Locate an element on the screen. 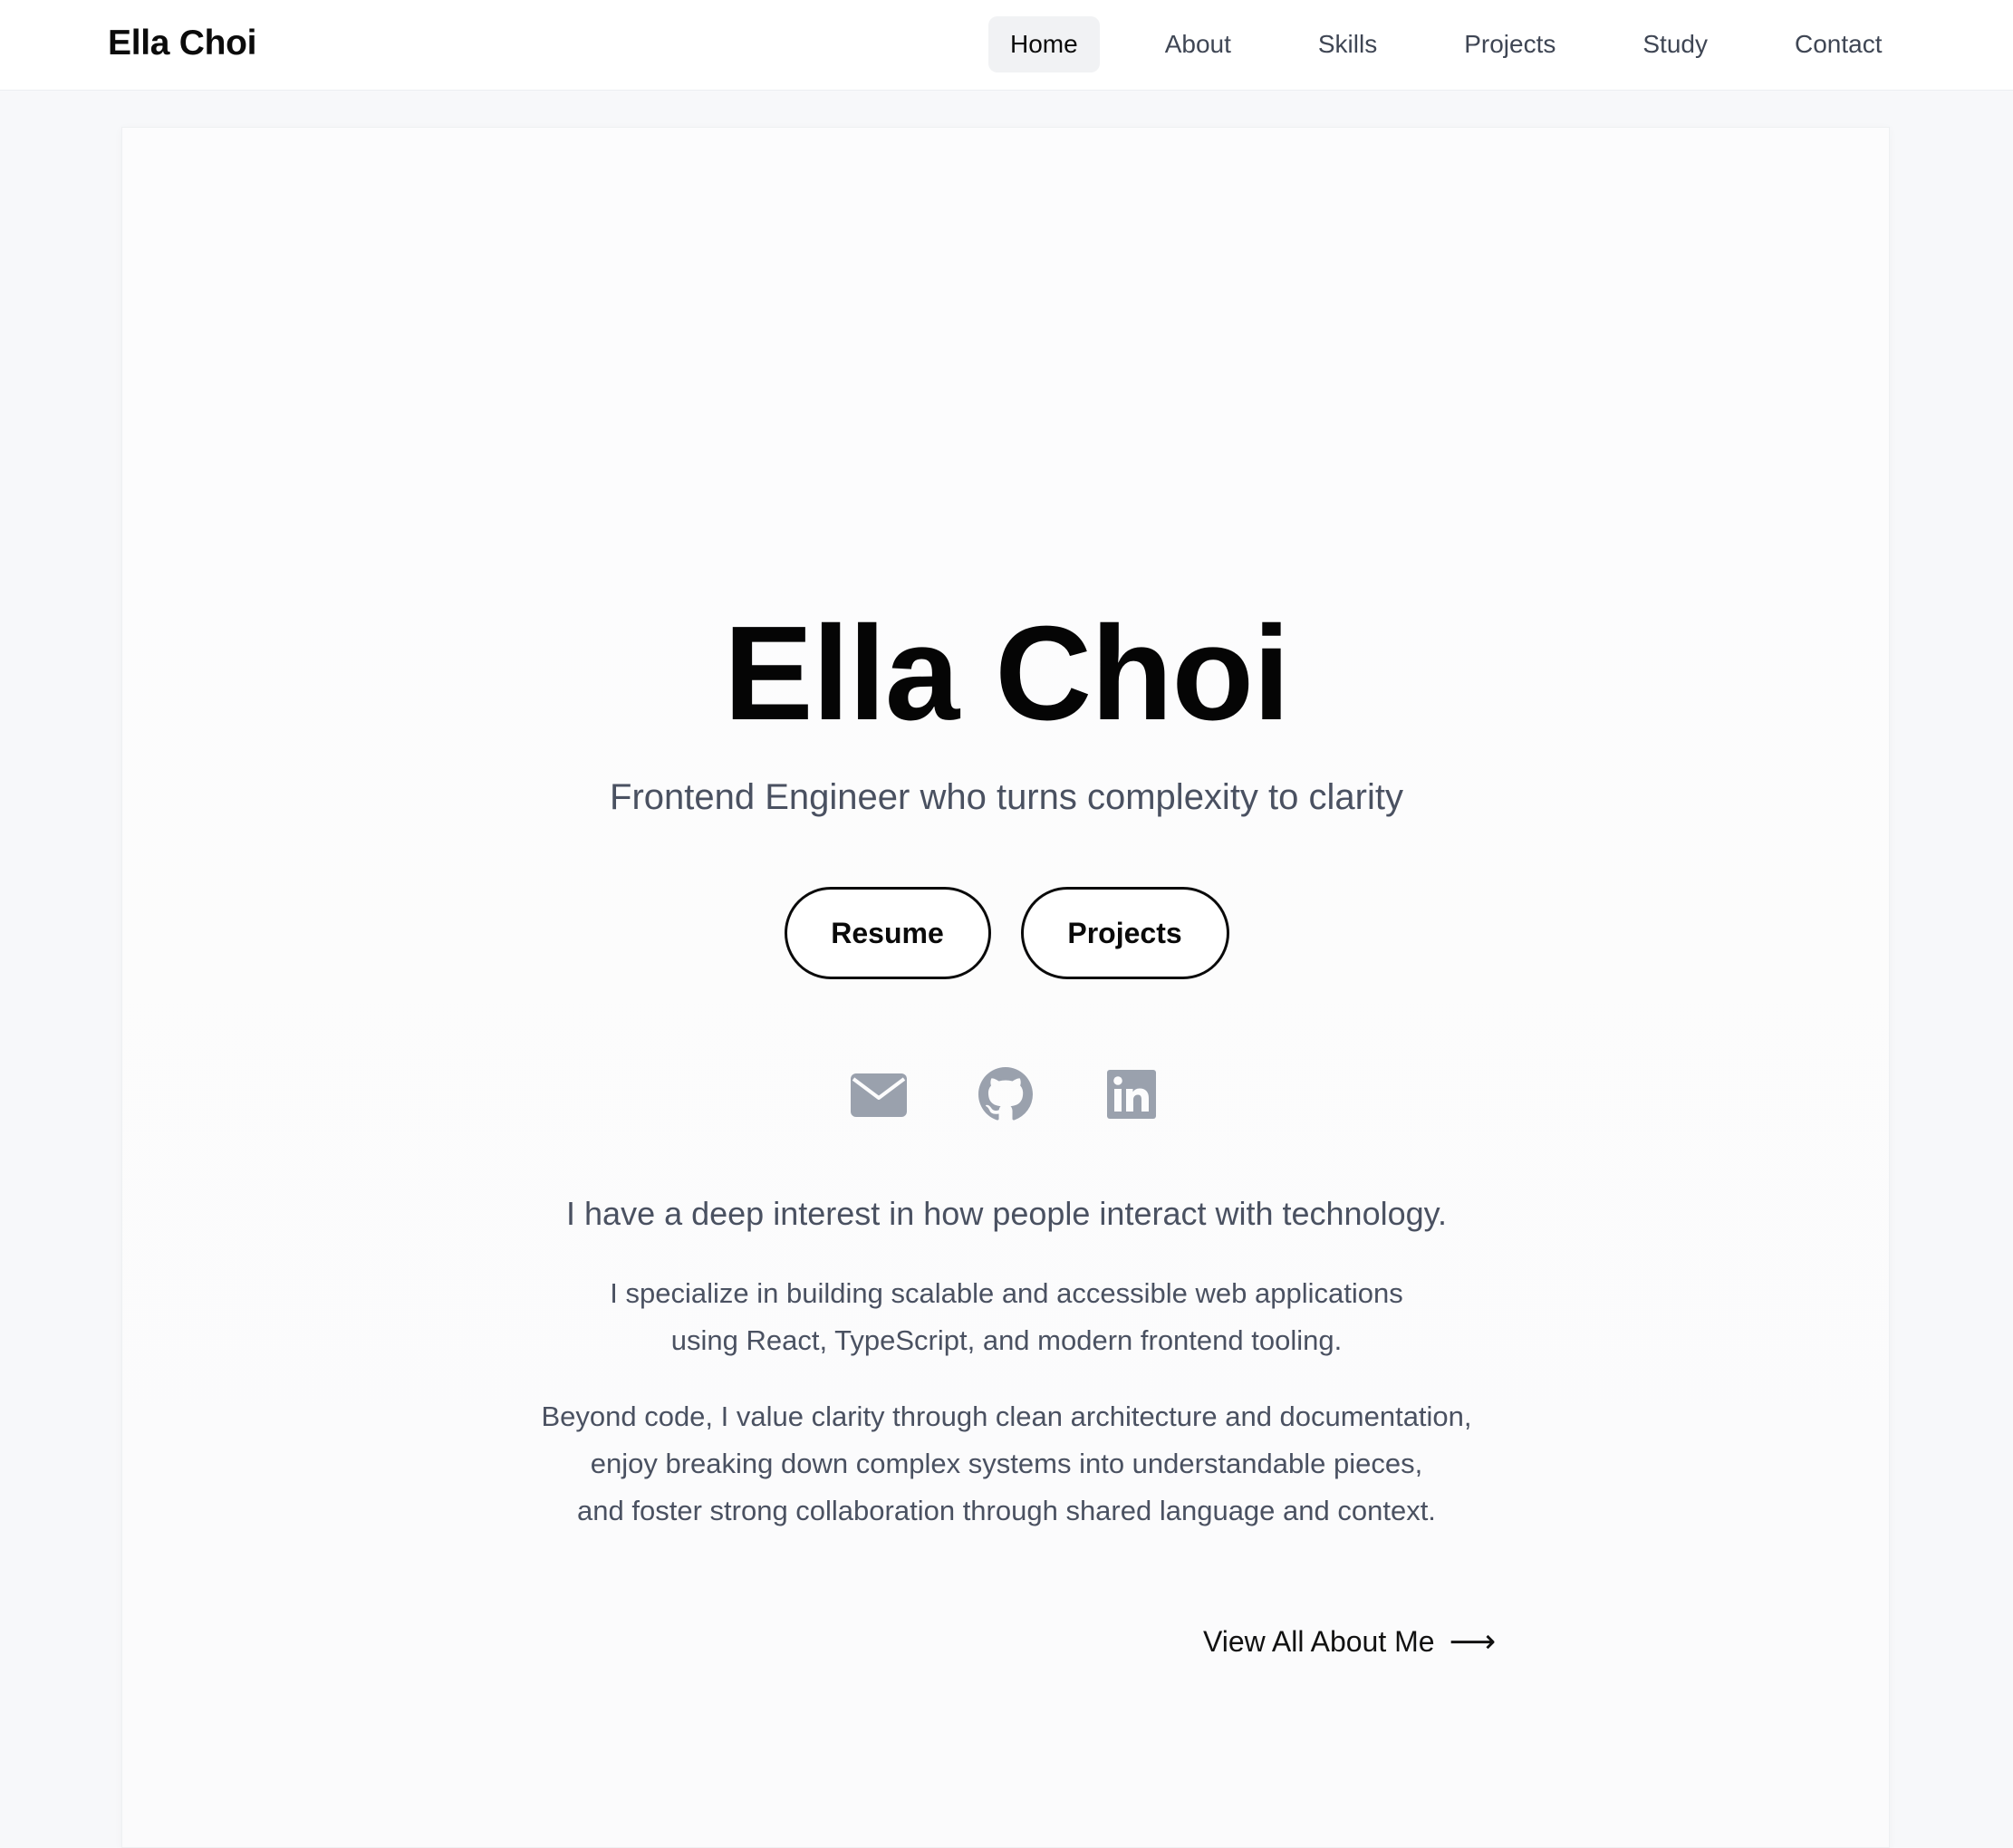  projects-button: Projects is located at coordinates (1124, 933).